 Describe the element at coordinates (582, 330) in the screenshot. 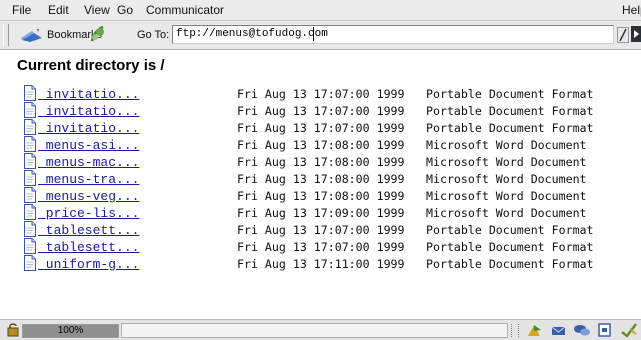

I see `discussion-icon` at that location.